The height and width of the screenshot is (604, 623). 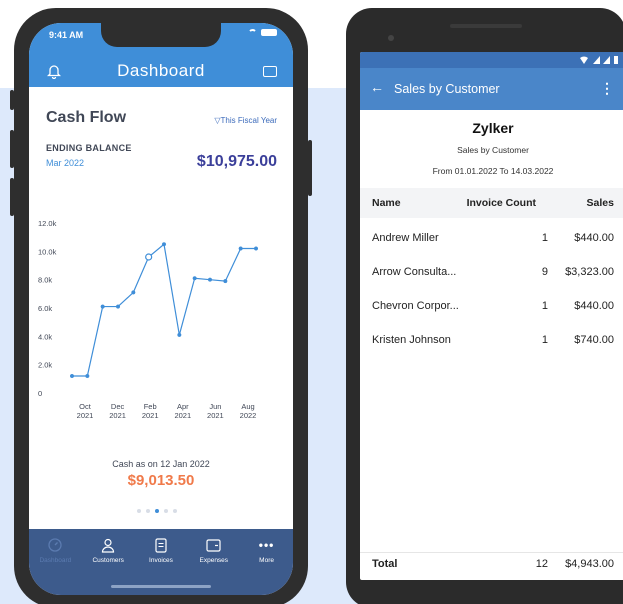 I want to click on x-tick-label: 2022, so click(x=248, y=415).